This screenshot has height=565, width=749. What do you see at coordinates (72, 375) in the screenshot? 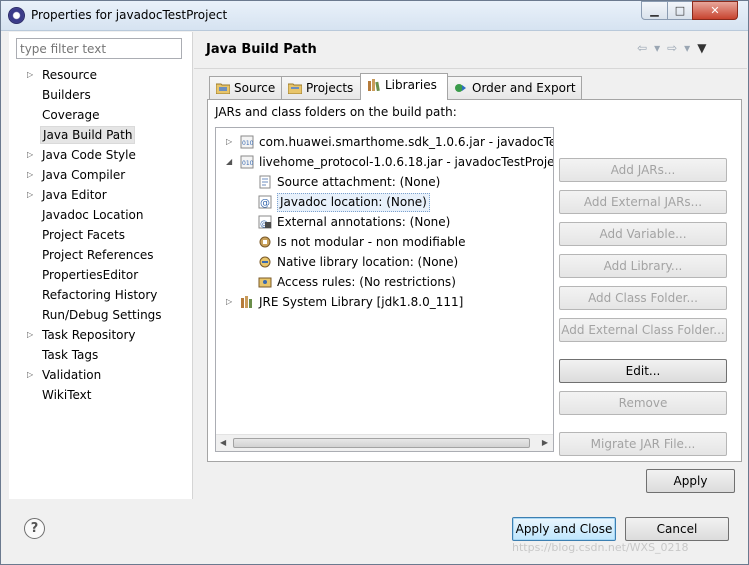
I see `sidebar-item-label: Validation` at bounding box center [72, 375].